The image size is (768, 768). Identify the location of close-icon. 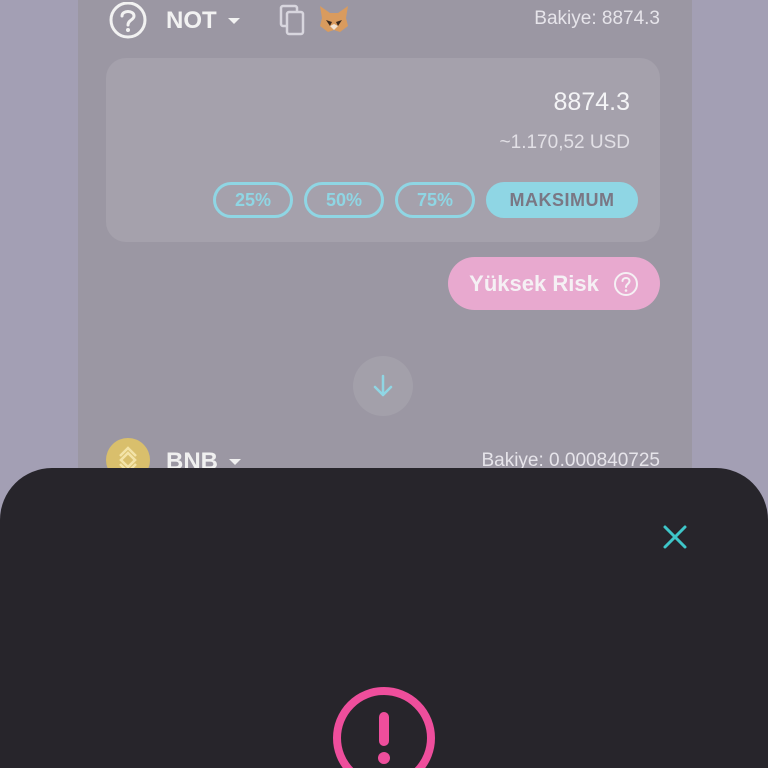
(675, 537).